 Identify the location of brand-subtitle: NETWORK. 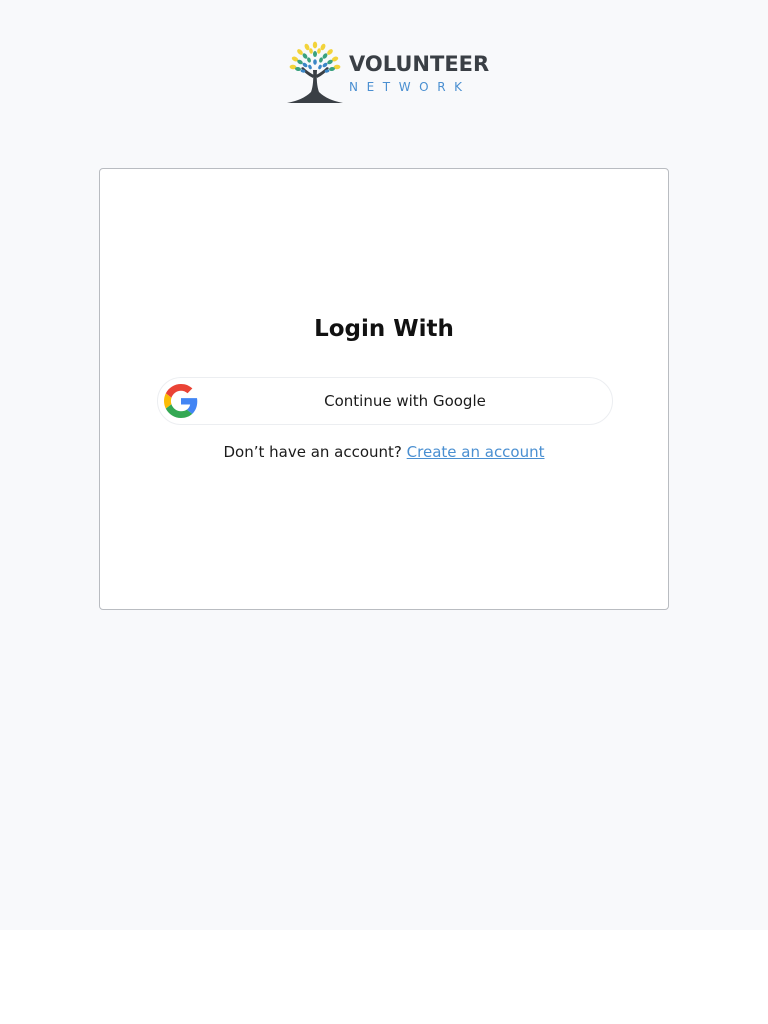
(410, 87).